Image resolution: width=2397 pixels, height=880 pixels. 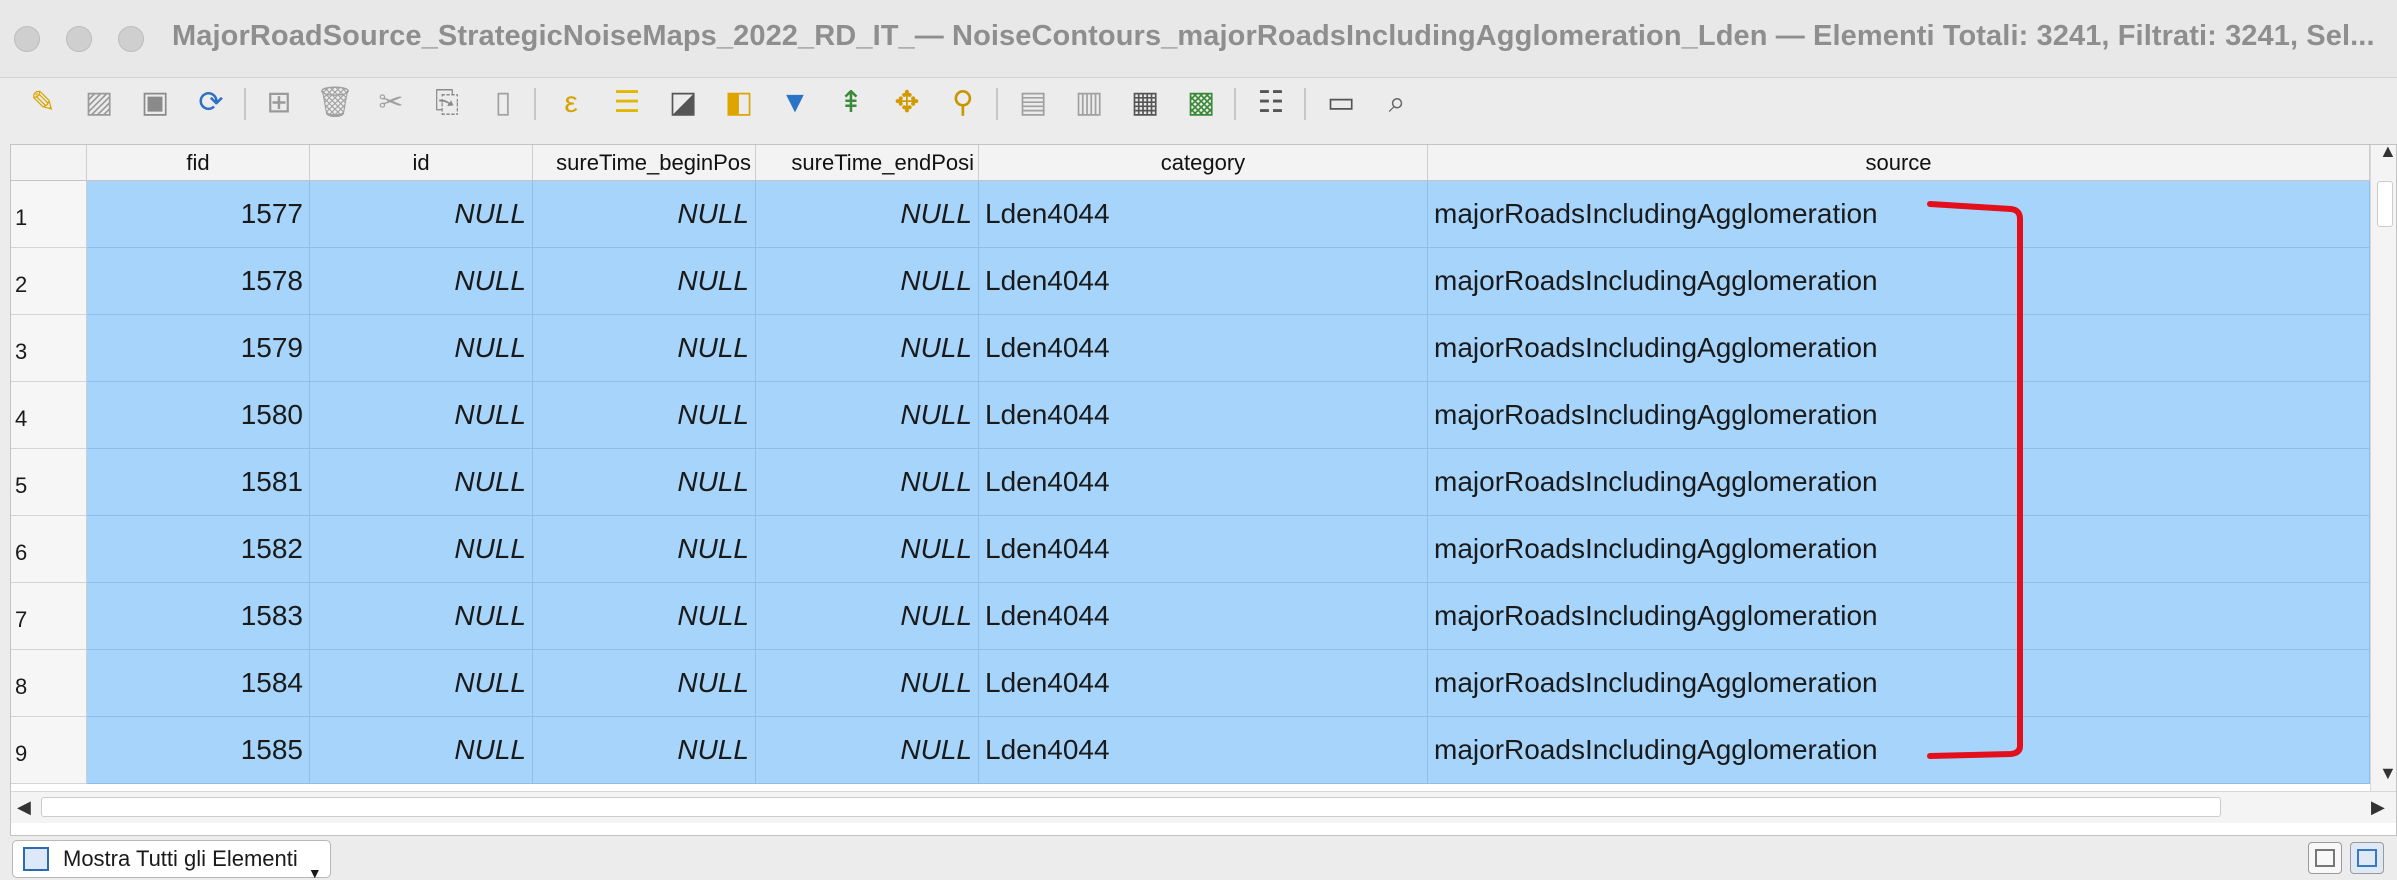 I want to click on row-number-header: 7, so click(x=49, y=616).